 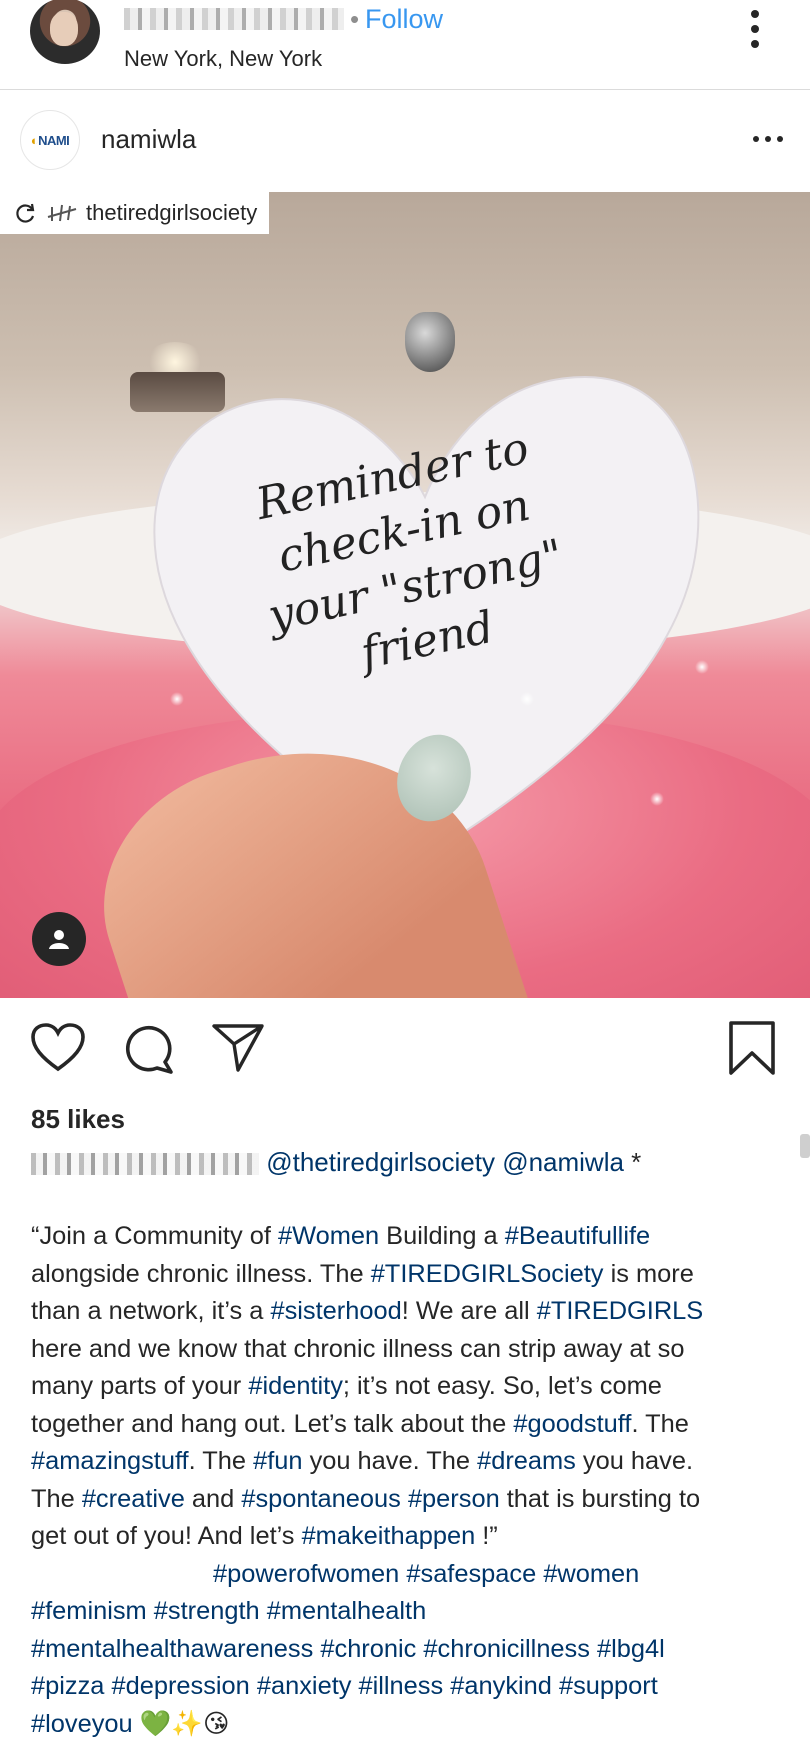 I want to click on caption-line: #feminism #strength #mentalhealth, so click(x=411, y=1612).